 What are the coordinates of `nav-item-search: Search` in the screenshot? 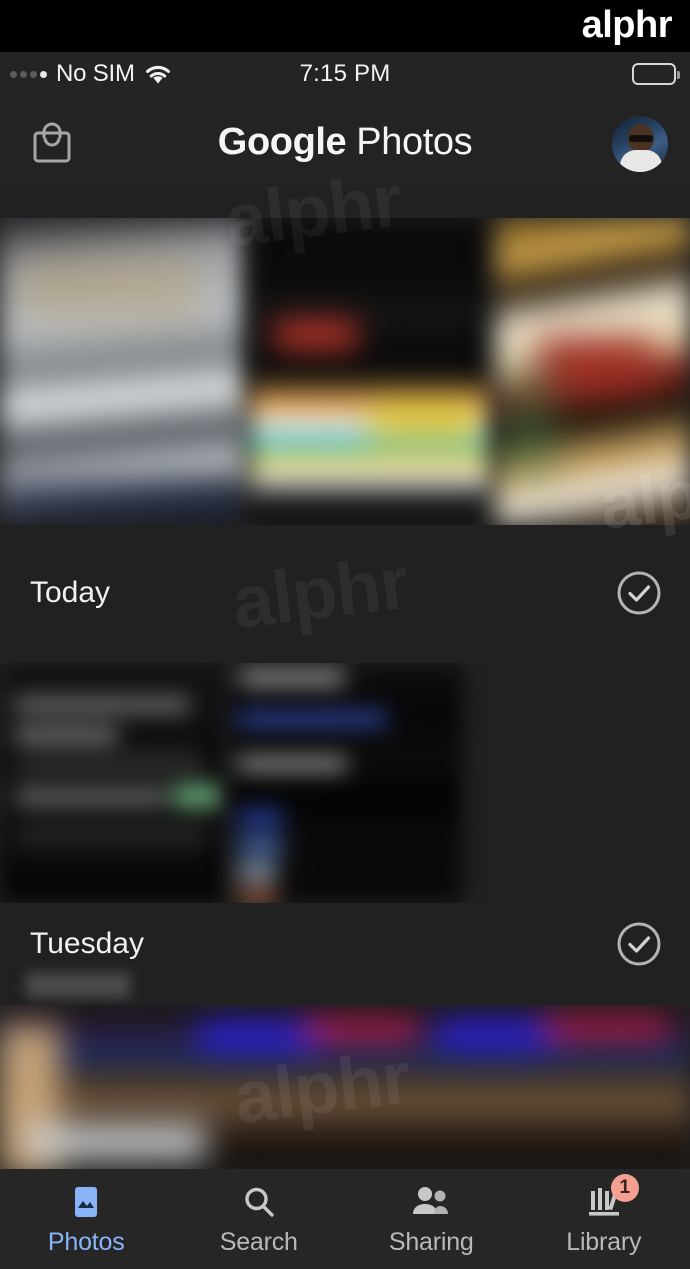 It's located at (259, 1219).